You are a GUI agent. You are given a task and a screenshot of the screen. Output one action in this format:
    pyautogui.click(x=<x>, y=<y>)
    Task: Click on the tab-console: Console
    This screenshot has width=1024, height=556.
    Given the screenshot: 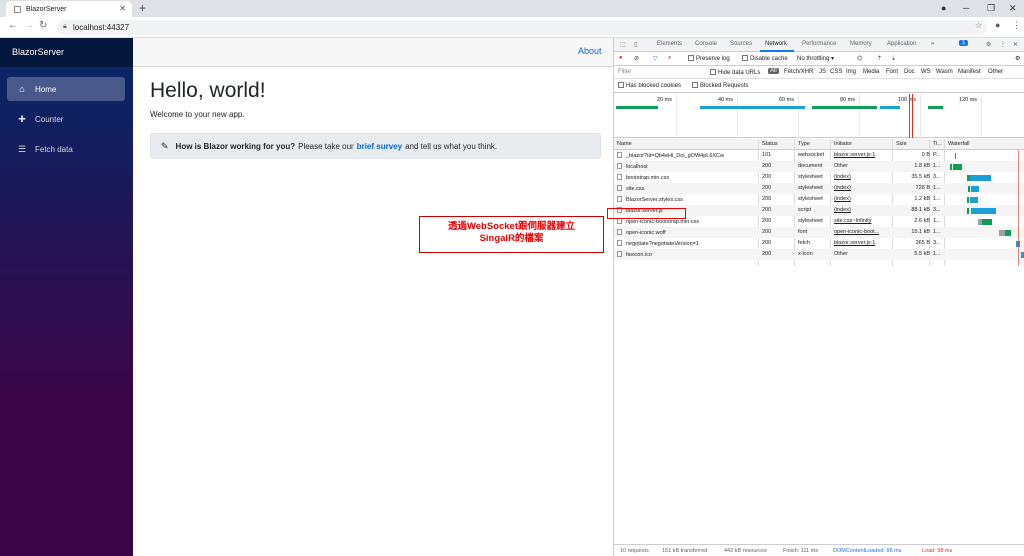 What is the action you would take?
    pyautogui.click(x=706, y=44)
    